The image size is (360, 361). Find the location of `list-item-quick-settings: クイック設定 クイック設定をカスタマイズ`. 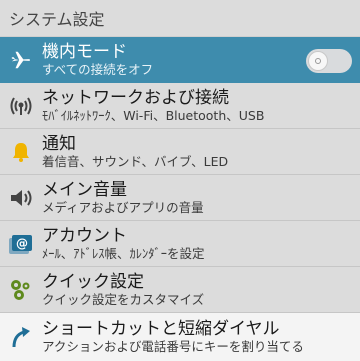

list-item-quick-settings: クイック設定 クイック設定をカスタマイズ is located at coordinates (180, 290).